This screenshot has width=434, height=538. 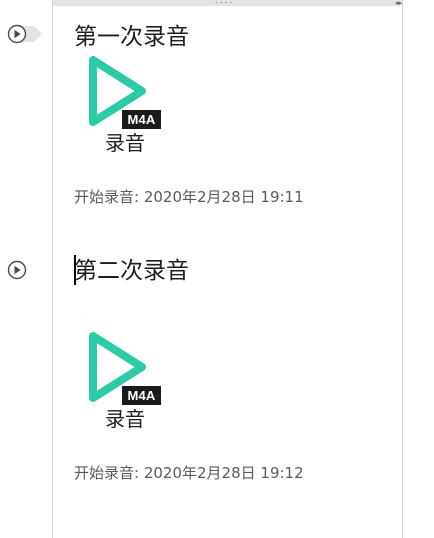 I want to click on top-scroll-strip: ···· ◂▸, so click(x=227, y=3).